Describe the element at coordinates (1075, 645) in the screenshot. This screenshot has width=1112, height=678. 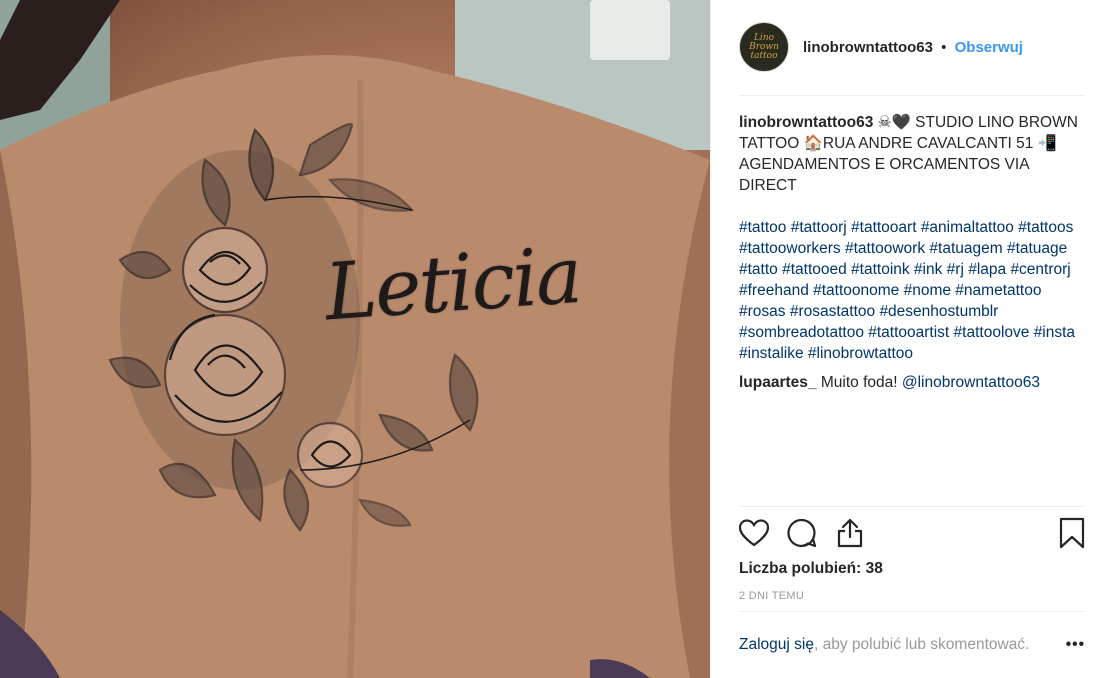
I see `more-options-icon: •••` at that location.